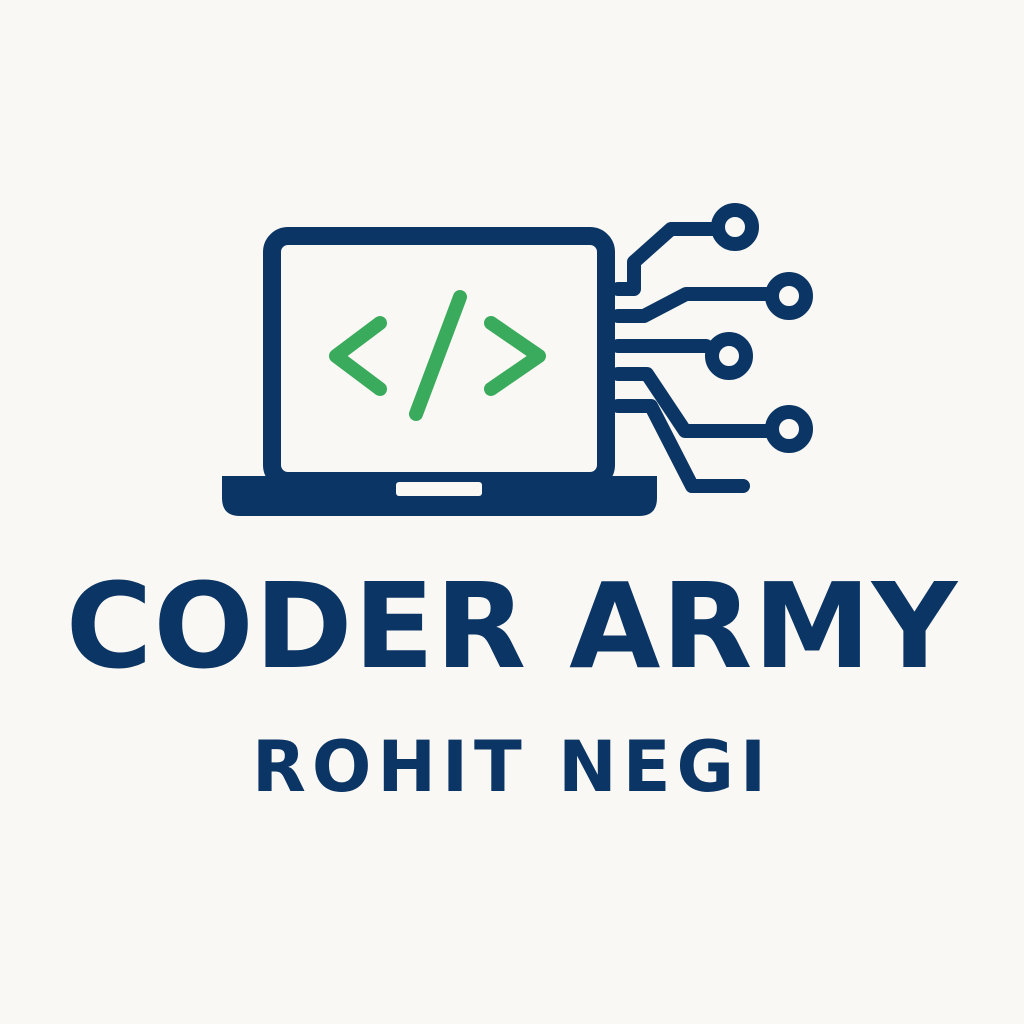 The width and height of the screenshot is (1024, 1024). What do you see at coordinates (439, 489) in the screenshot?
I see `laptop-trackpad` at bounding box center [439, 489].